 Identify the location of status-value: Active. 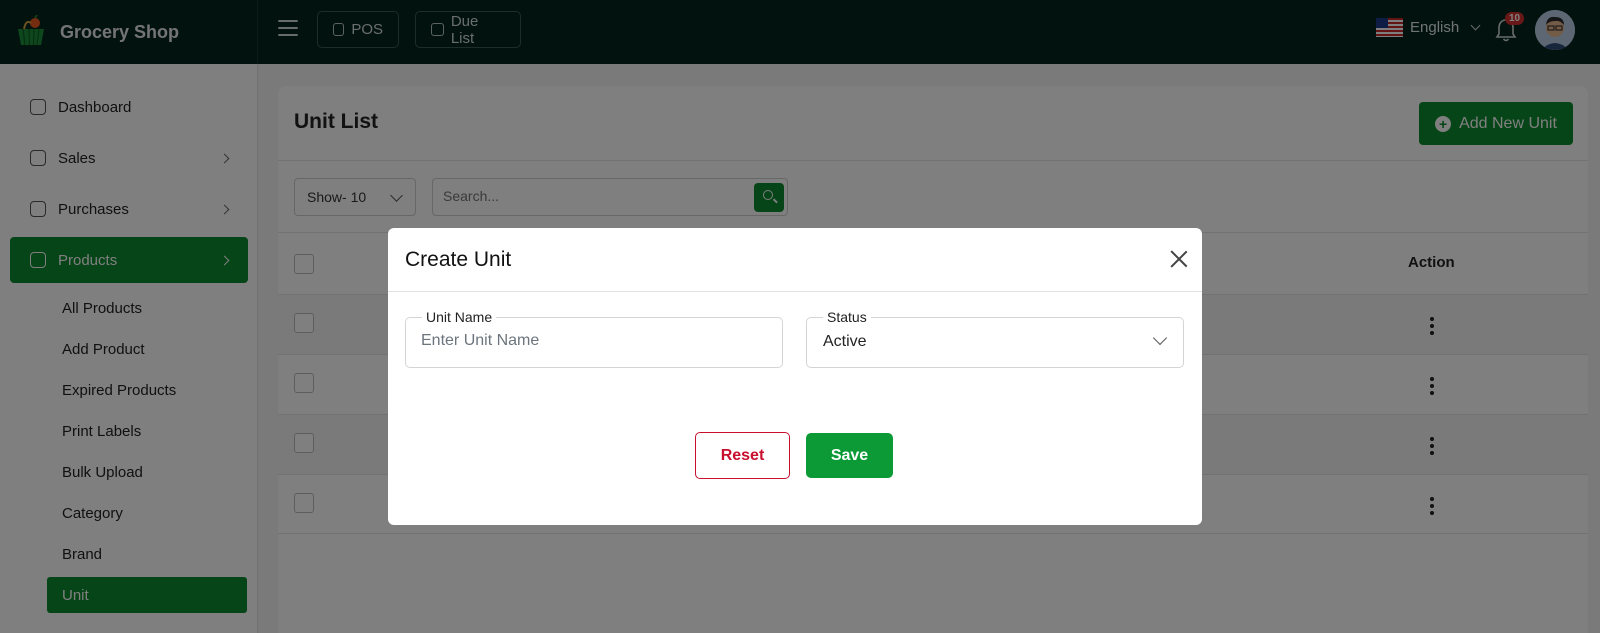
(845, 341).